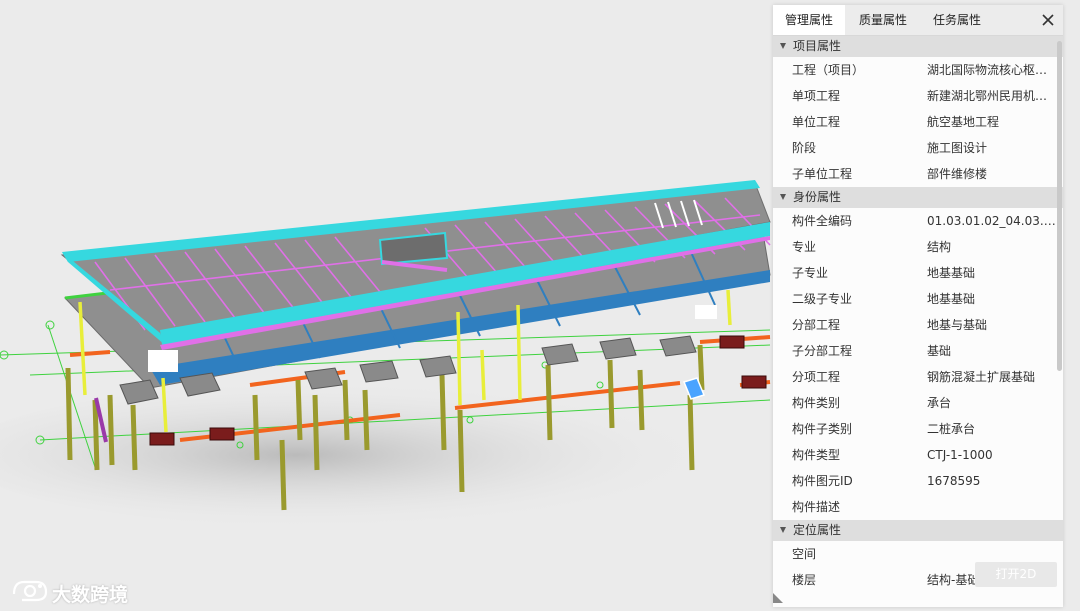  I want to click on property-value: 钢筋混凝土扩展基础, so click(981, 377).